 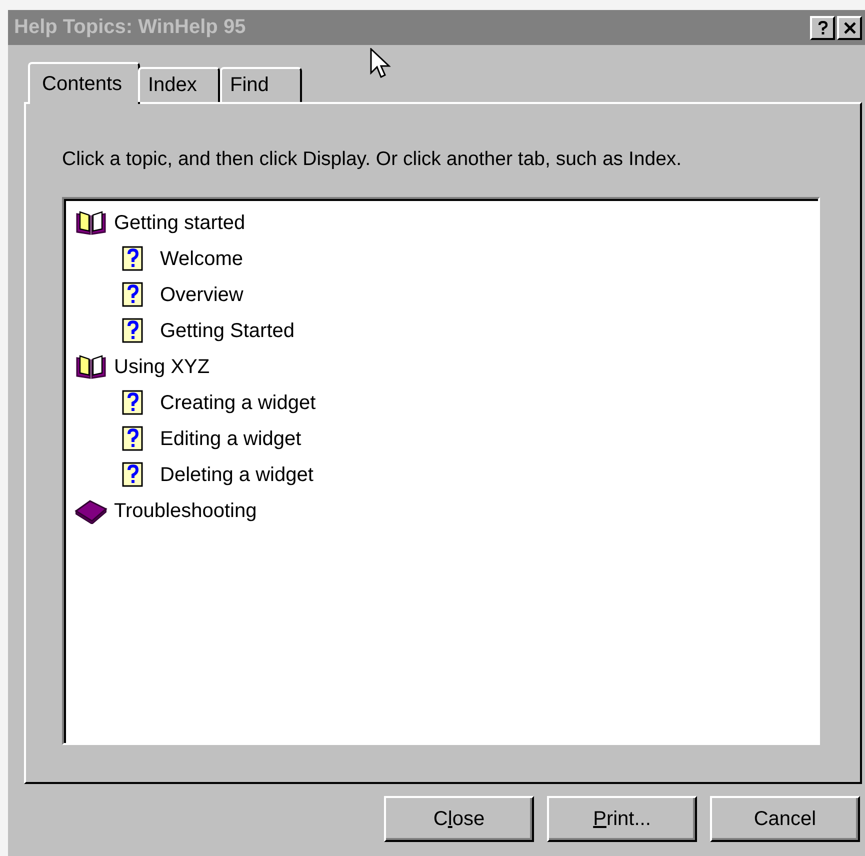 What do you see at coordinates (459, 819) in the screenshot?
I see `dialog-button: Close` at bounding box center [459, 819].